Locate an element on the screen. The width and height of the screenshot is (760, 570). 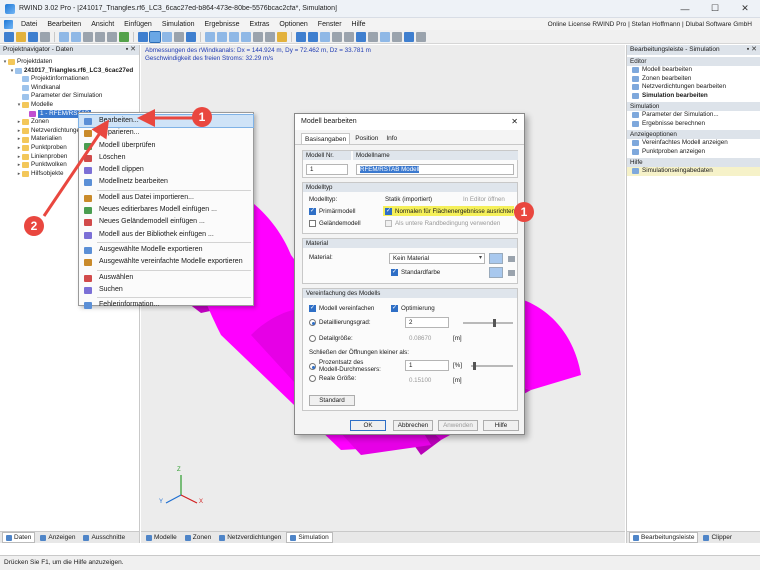
streamlines-icon is located at coordinates (313, 36).